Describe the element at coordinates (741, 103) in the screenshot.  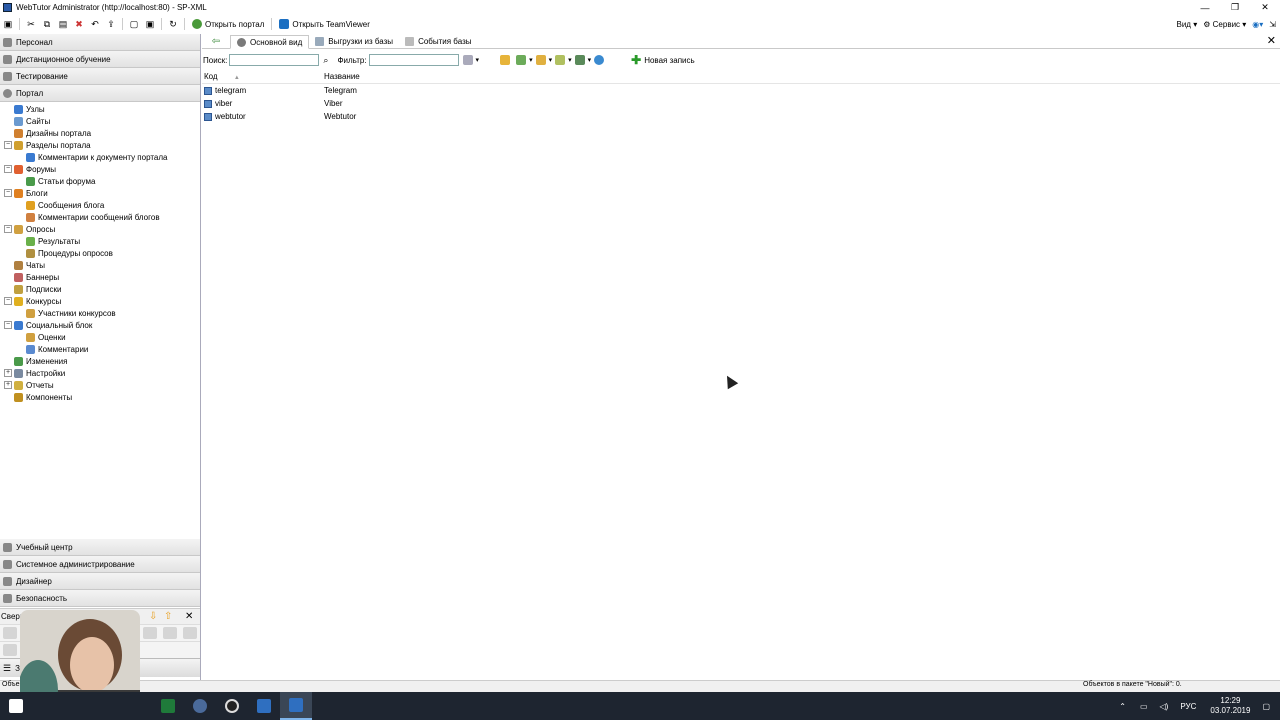
I see `table-row: viber Viber` at that location.